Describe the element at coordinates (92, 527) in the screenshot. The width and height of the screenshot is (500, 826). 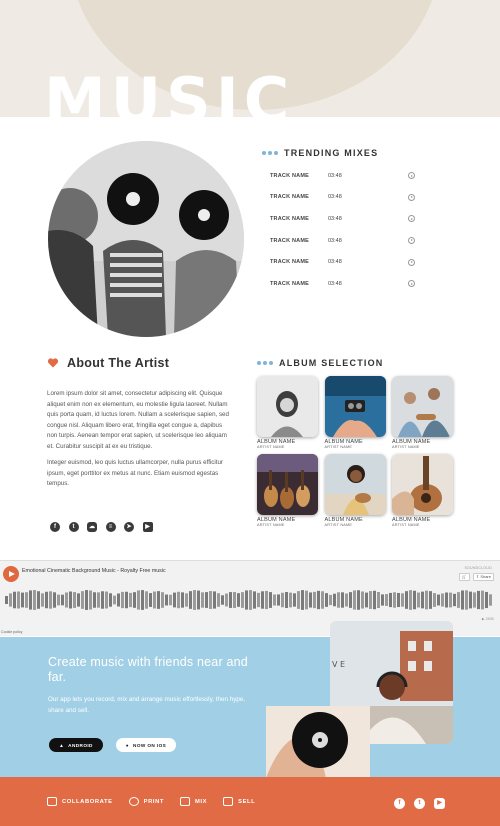
I see `soundcloud-icon: ☁` at that location.